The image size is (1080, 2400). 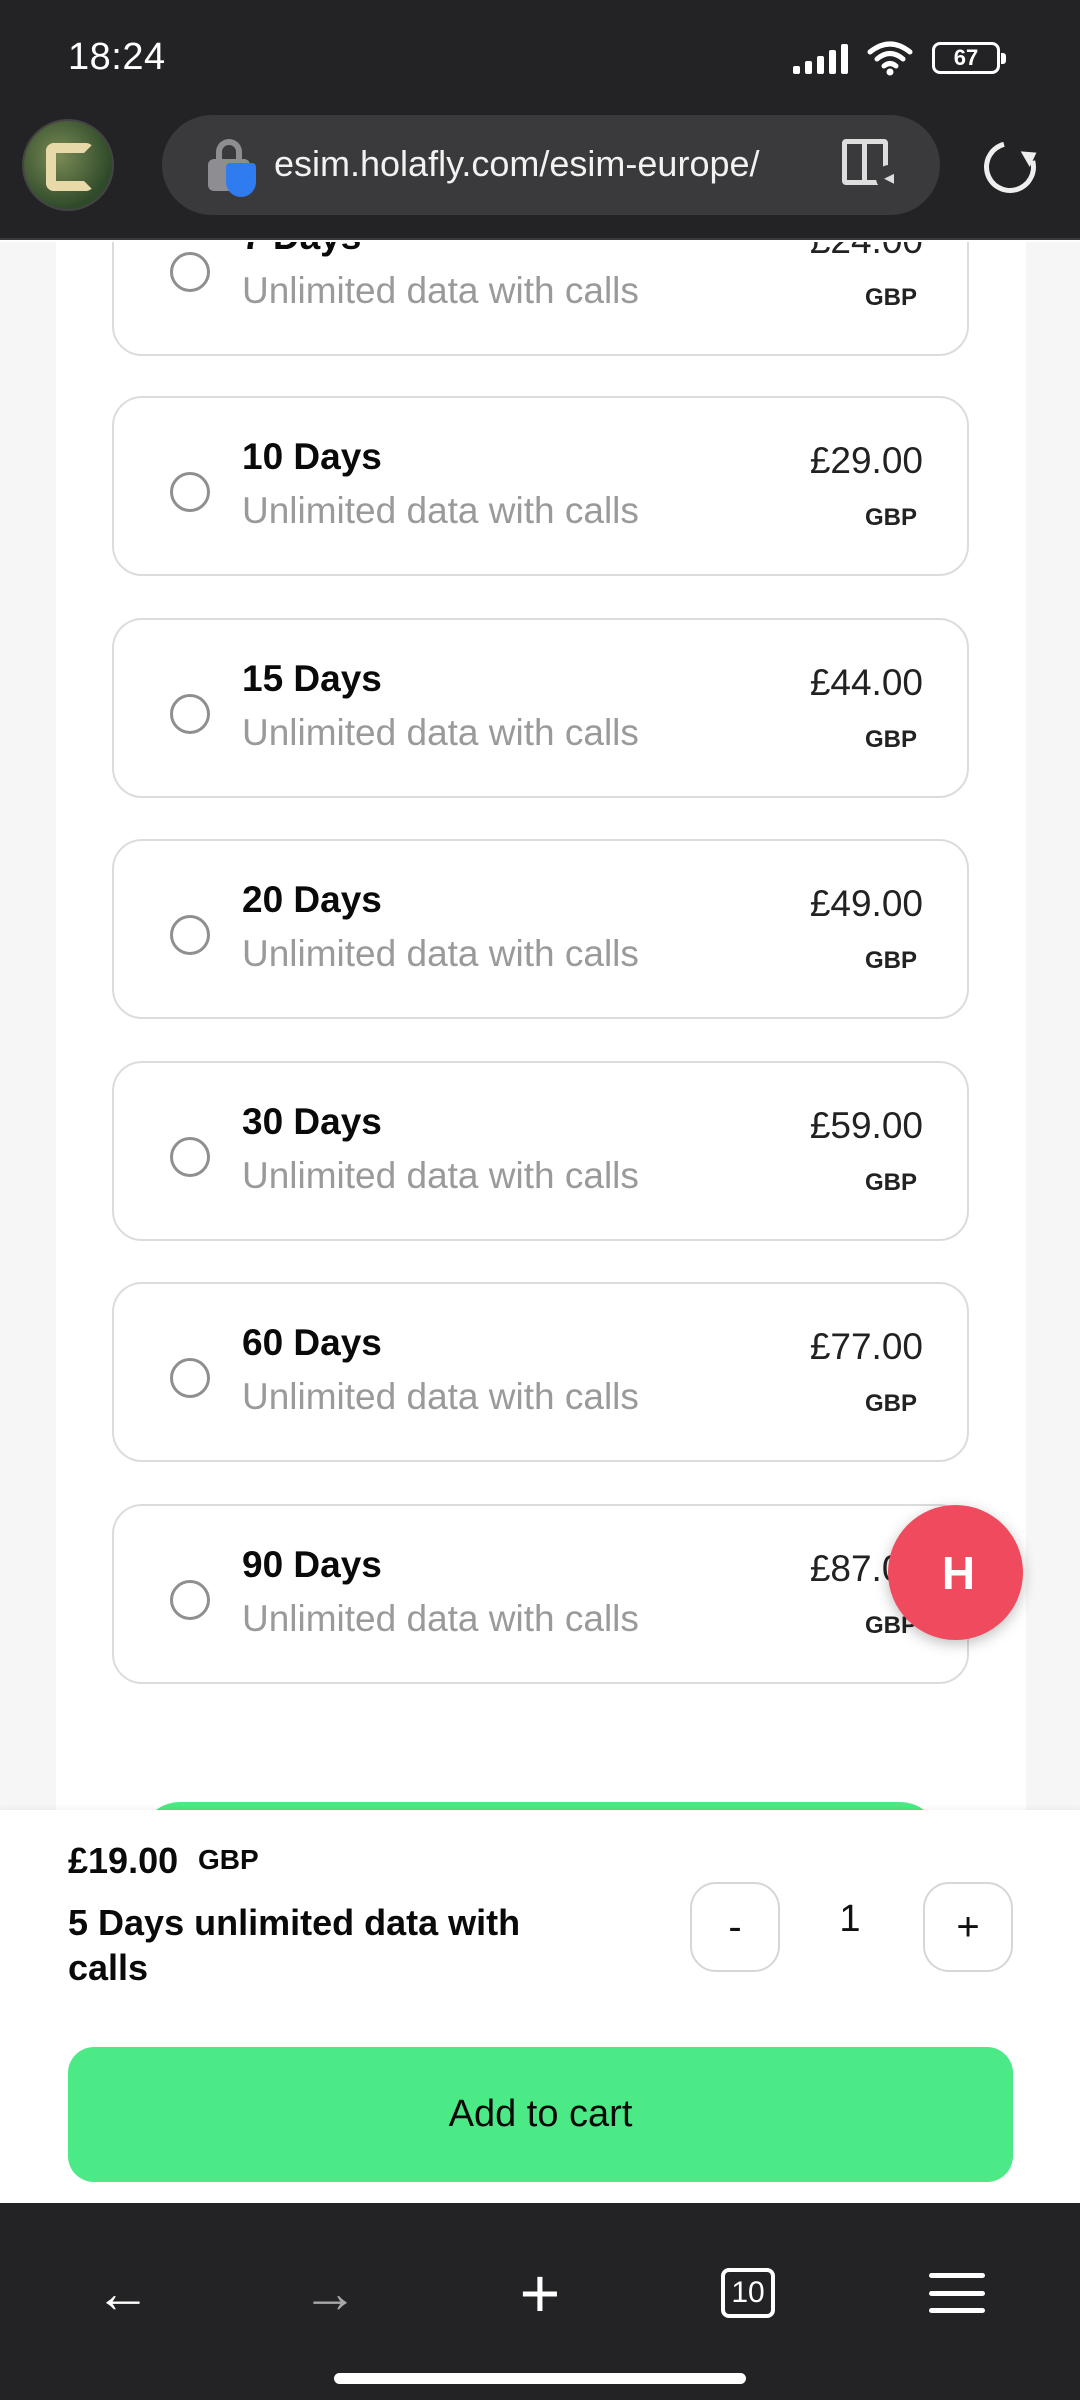 What do you see at coordinates (540, 2378) in the screenshot?
I see `home-indicator` at bounding box center [540, 2378].